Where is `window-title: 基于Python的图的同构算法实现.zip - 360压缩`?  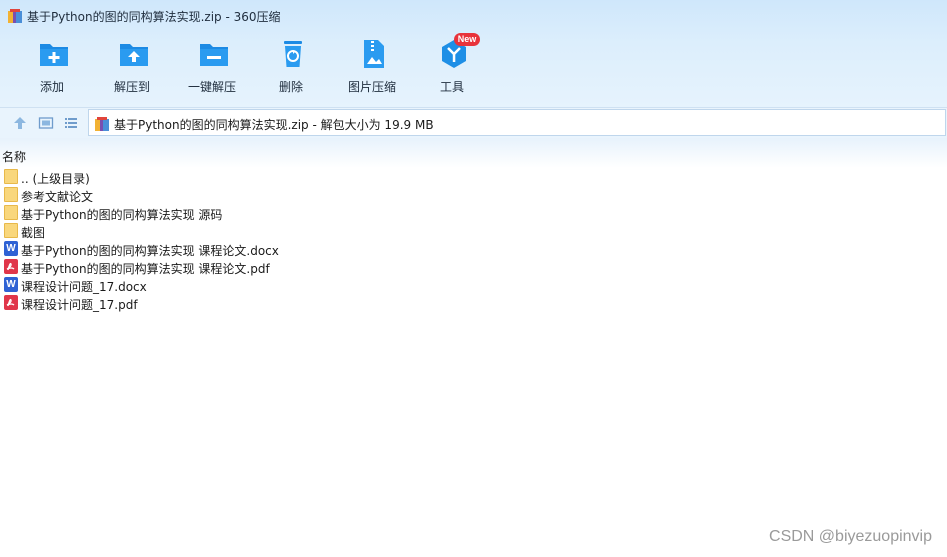 window-title: 基于Python的图的同构算法实现.zip - 360压缩 is located at coordinates (154, 17).